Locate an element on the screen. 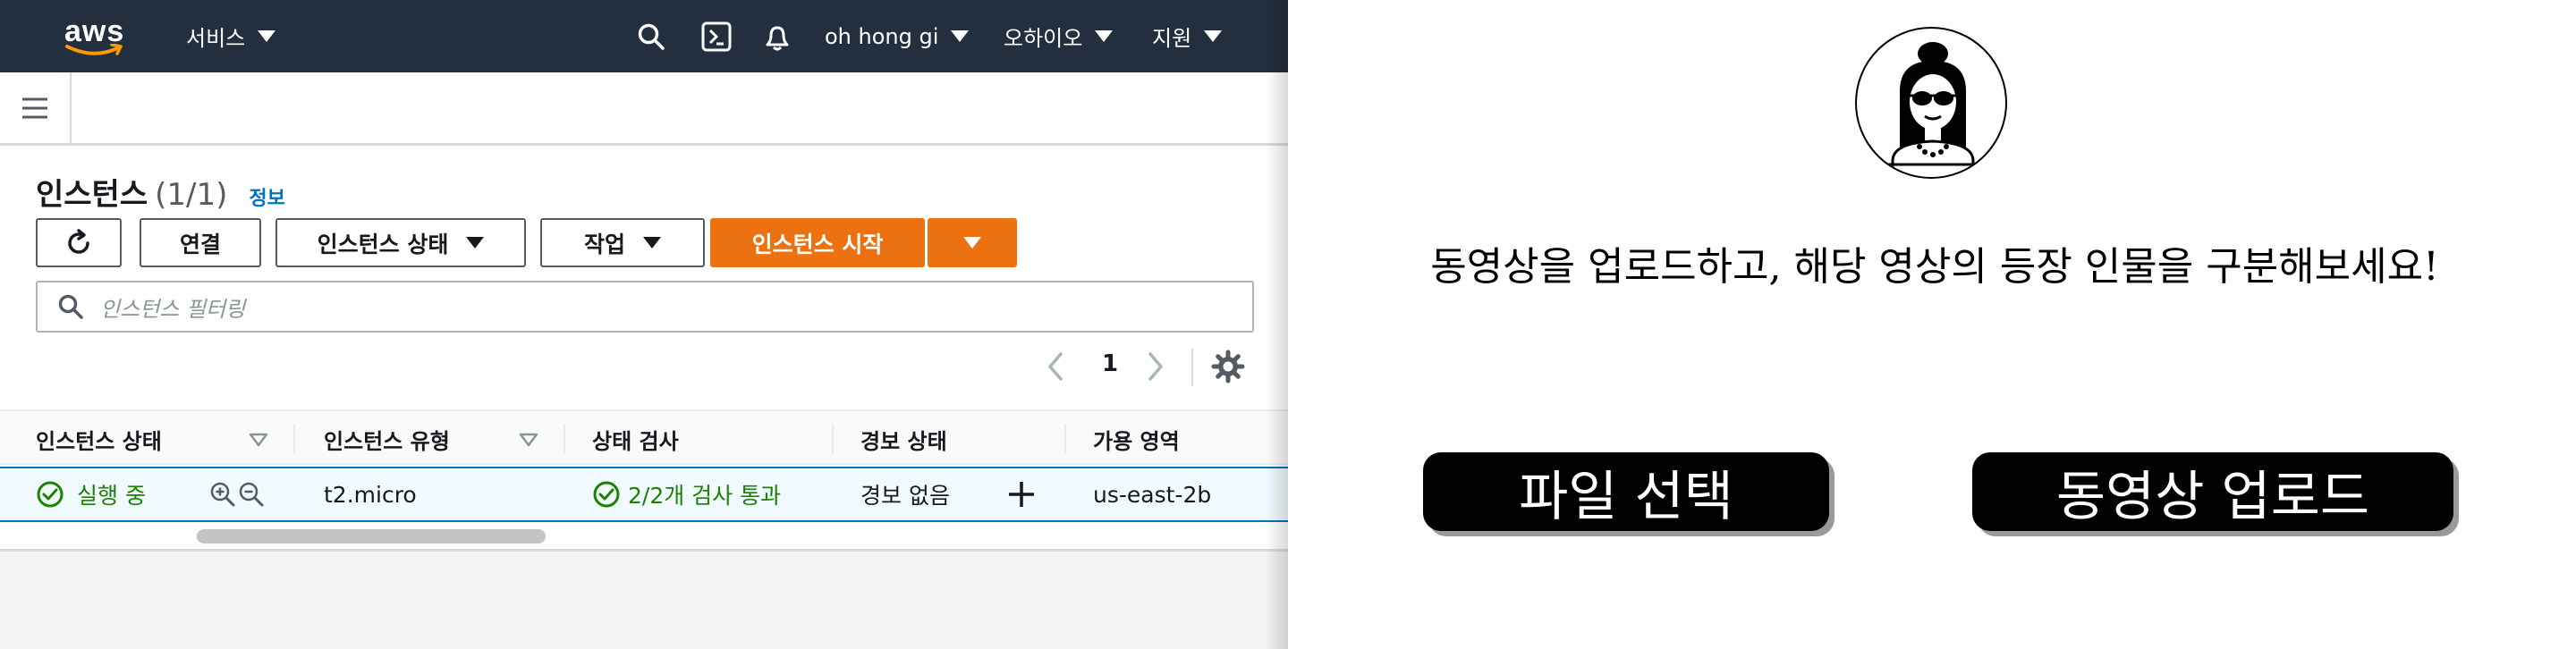 The image size is (2576, 649). bell-icon is located at coordinates (777, 38).